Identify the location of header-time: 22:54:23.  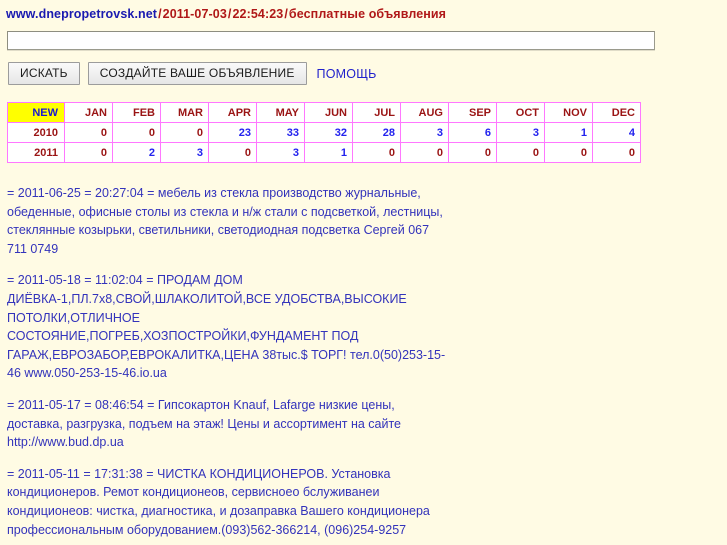
(258, 14).